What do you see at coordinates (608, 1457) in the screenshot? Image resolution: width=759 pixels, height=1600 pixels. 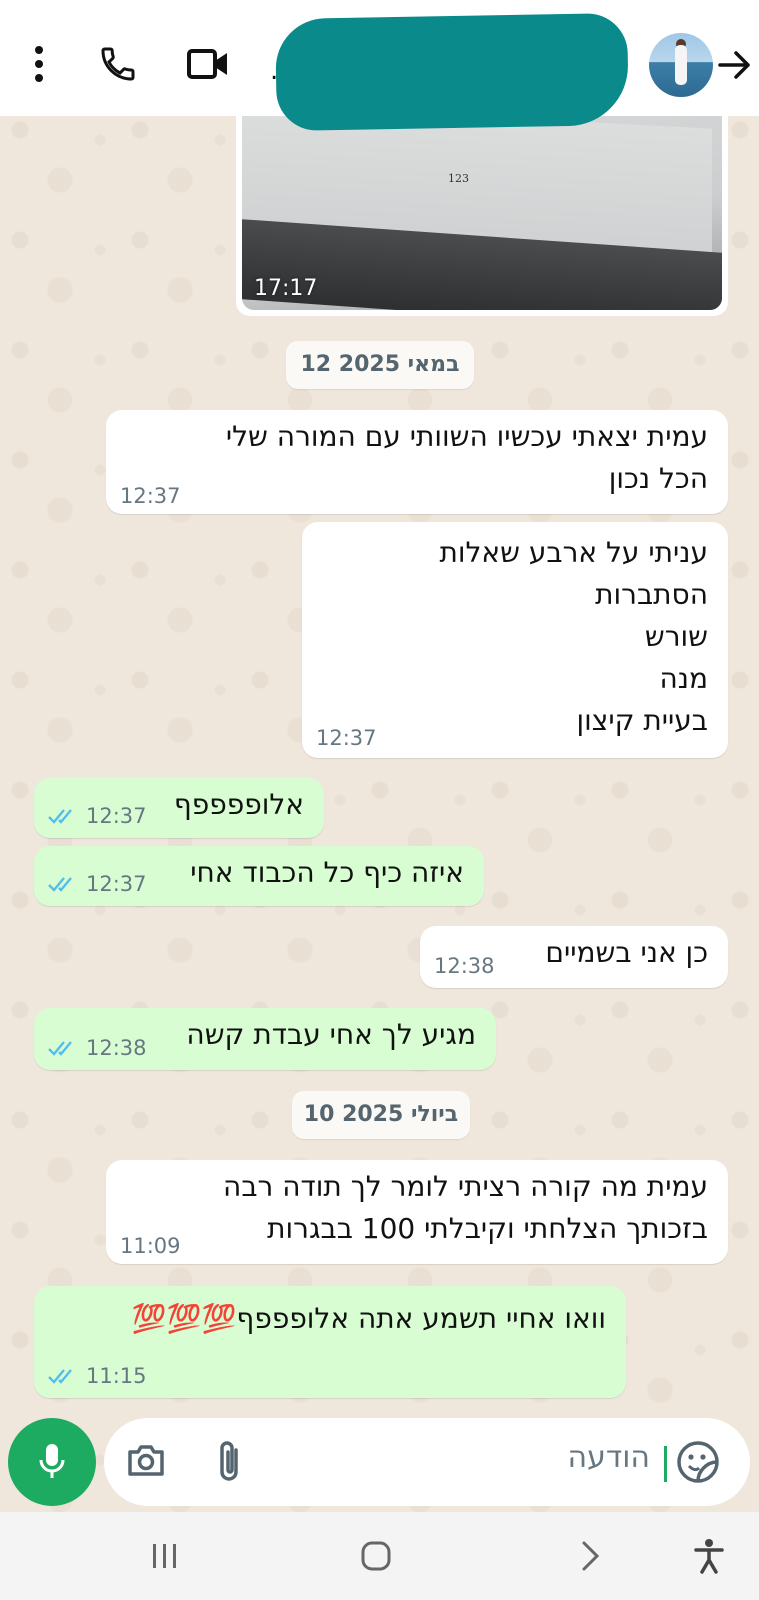 I see `message-input: הודעה` at bounding box center [608, 1457].